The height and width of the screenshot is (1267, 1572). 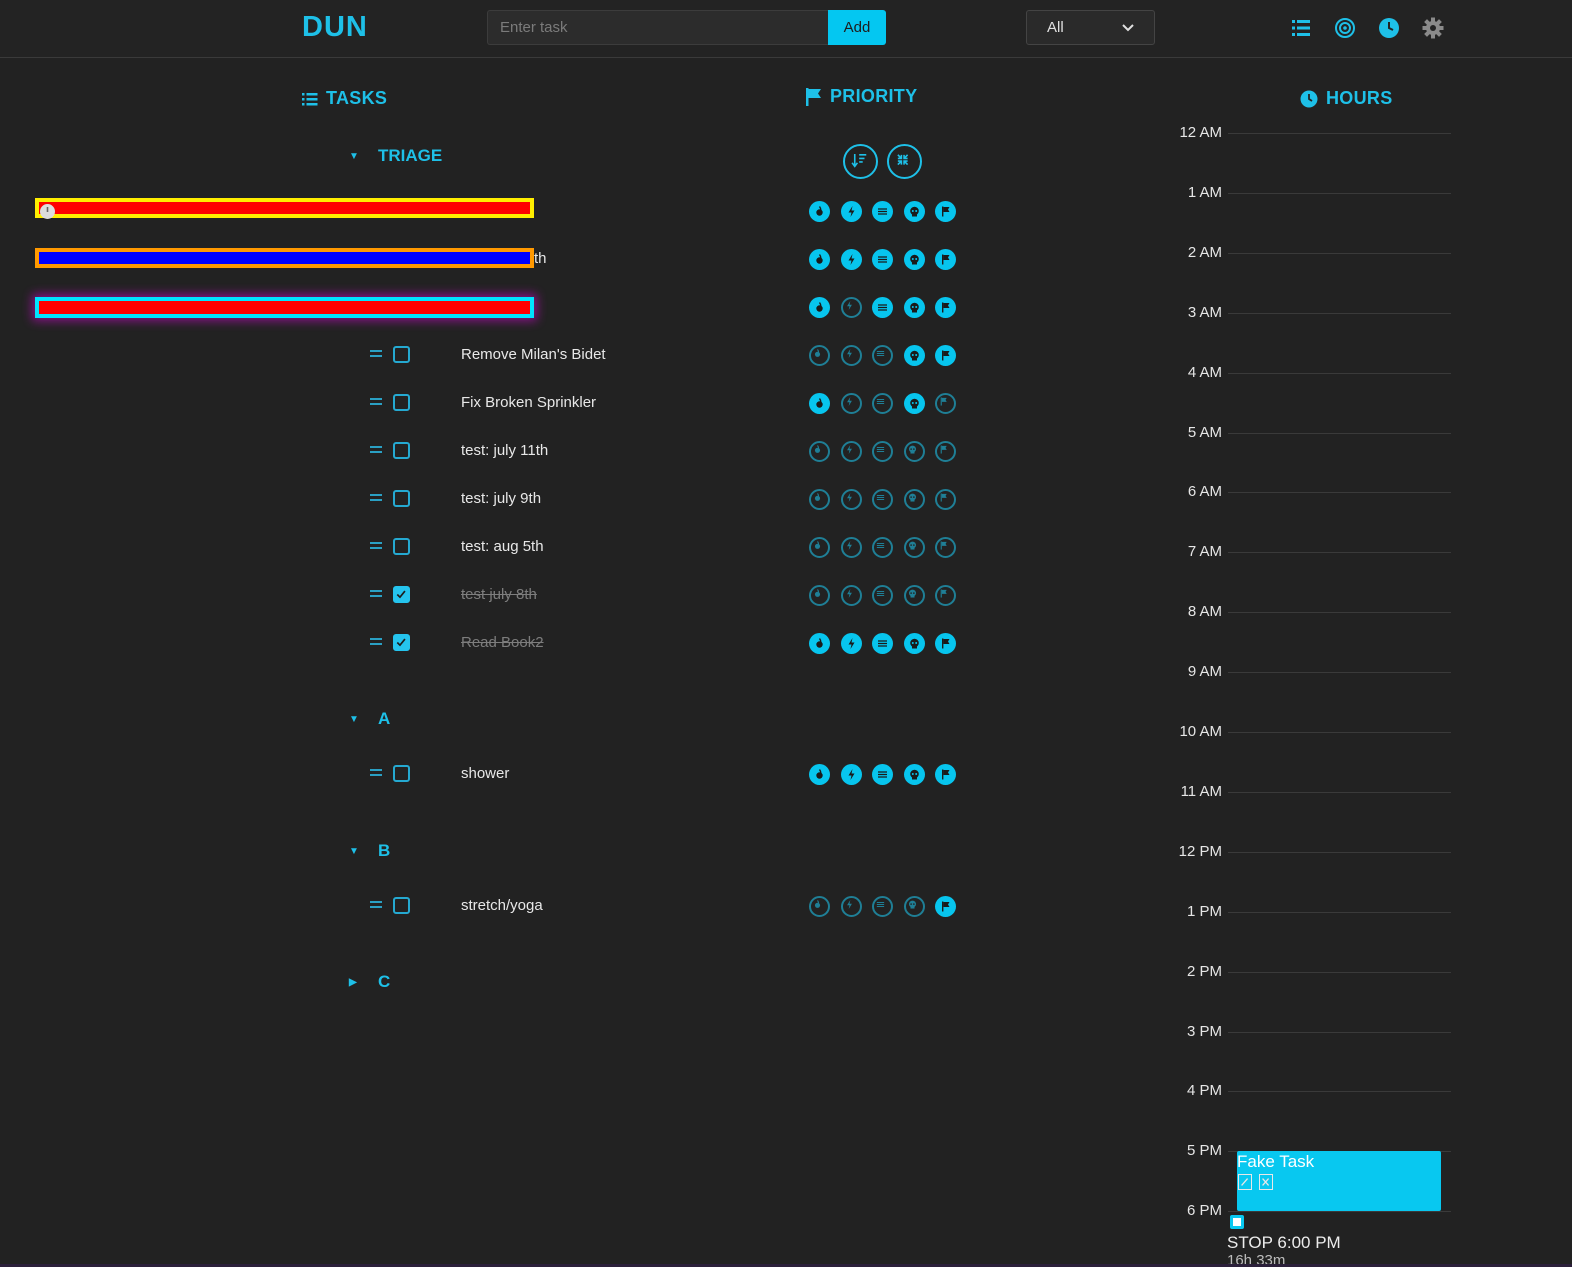 What do you see at coordinates (1090, 27) in the screenshot?
I see `filter-select: All` at bounding box center [1090, 27].